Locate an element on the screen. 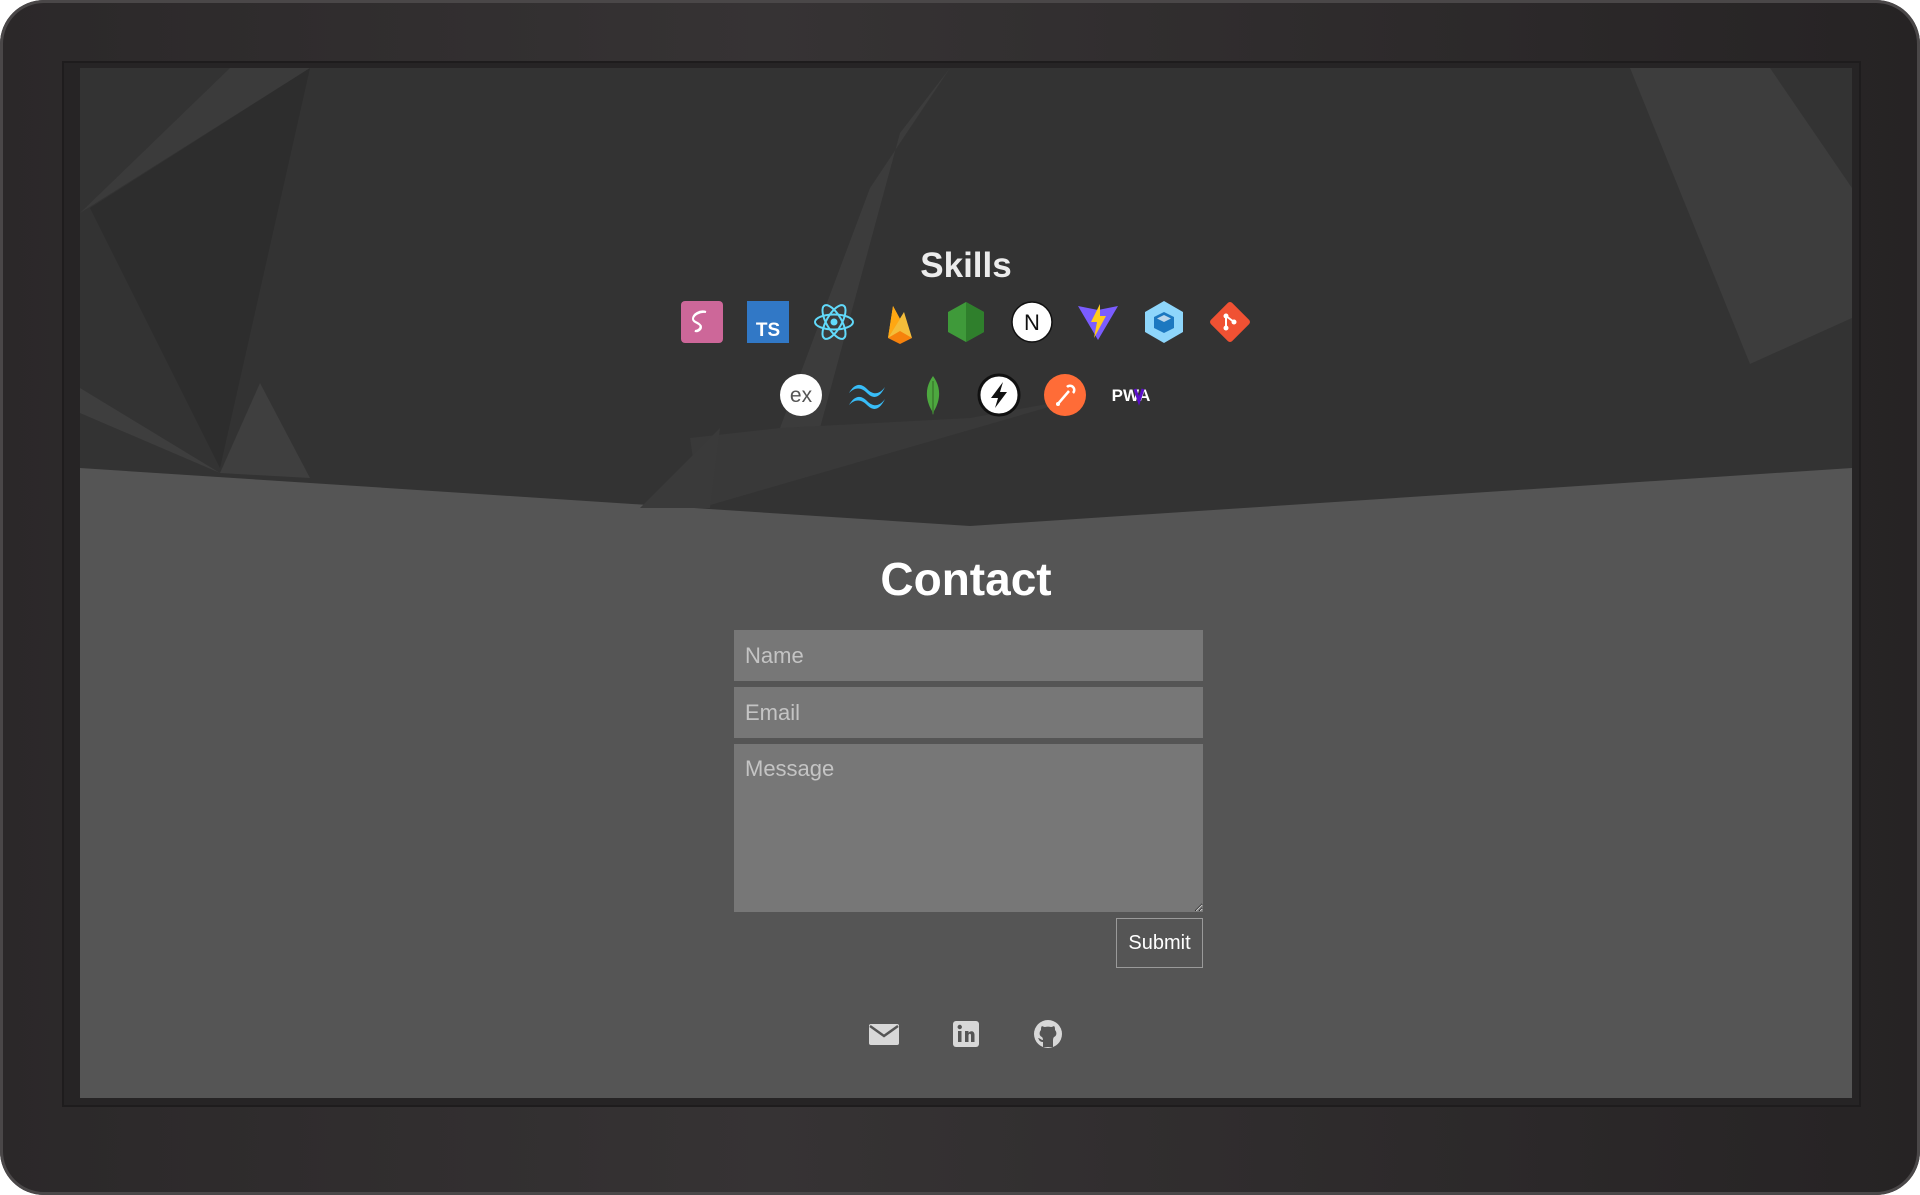  git-icon is located at coordinates (1230, 322).